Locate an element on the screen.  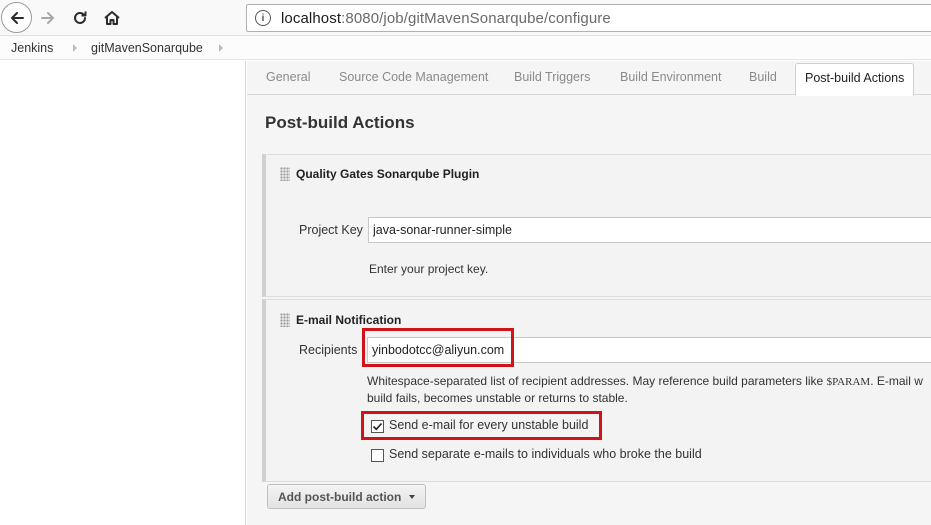
unstable-build-highlight-box is located at coordinates (481, 425).